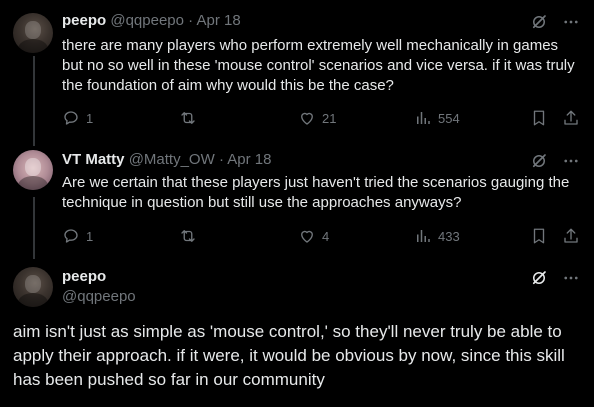  I want to click on action-bar: 1 21 554, so click(321, 118).